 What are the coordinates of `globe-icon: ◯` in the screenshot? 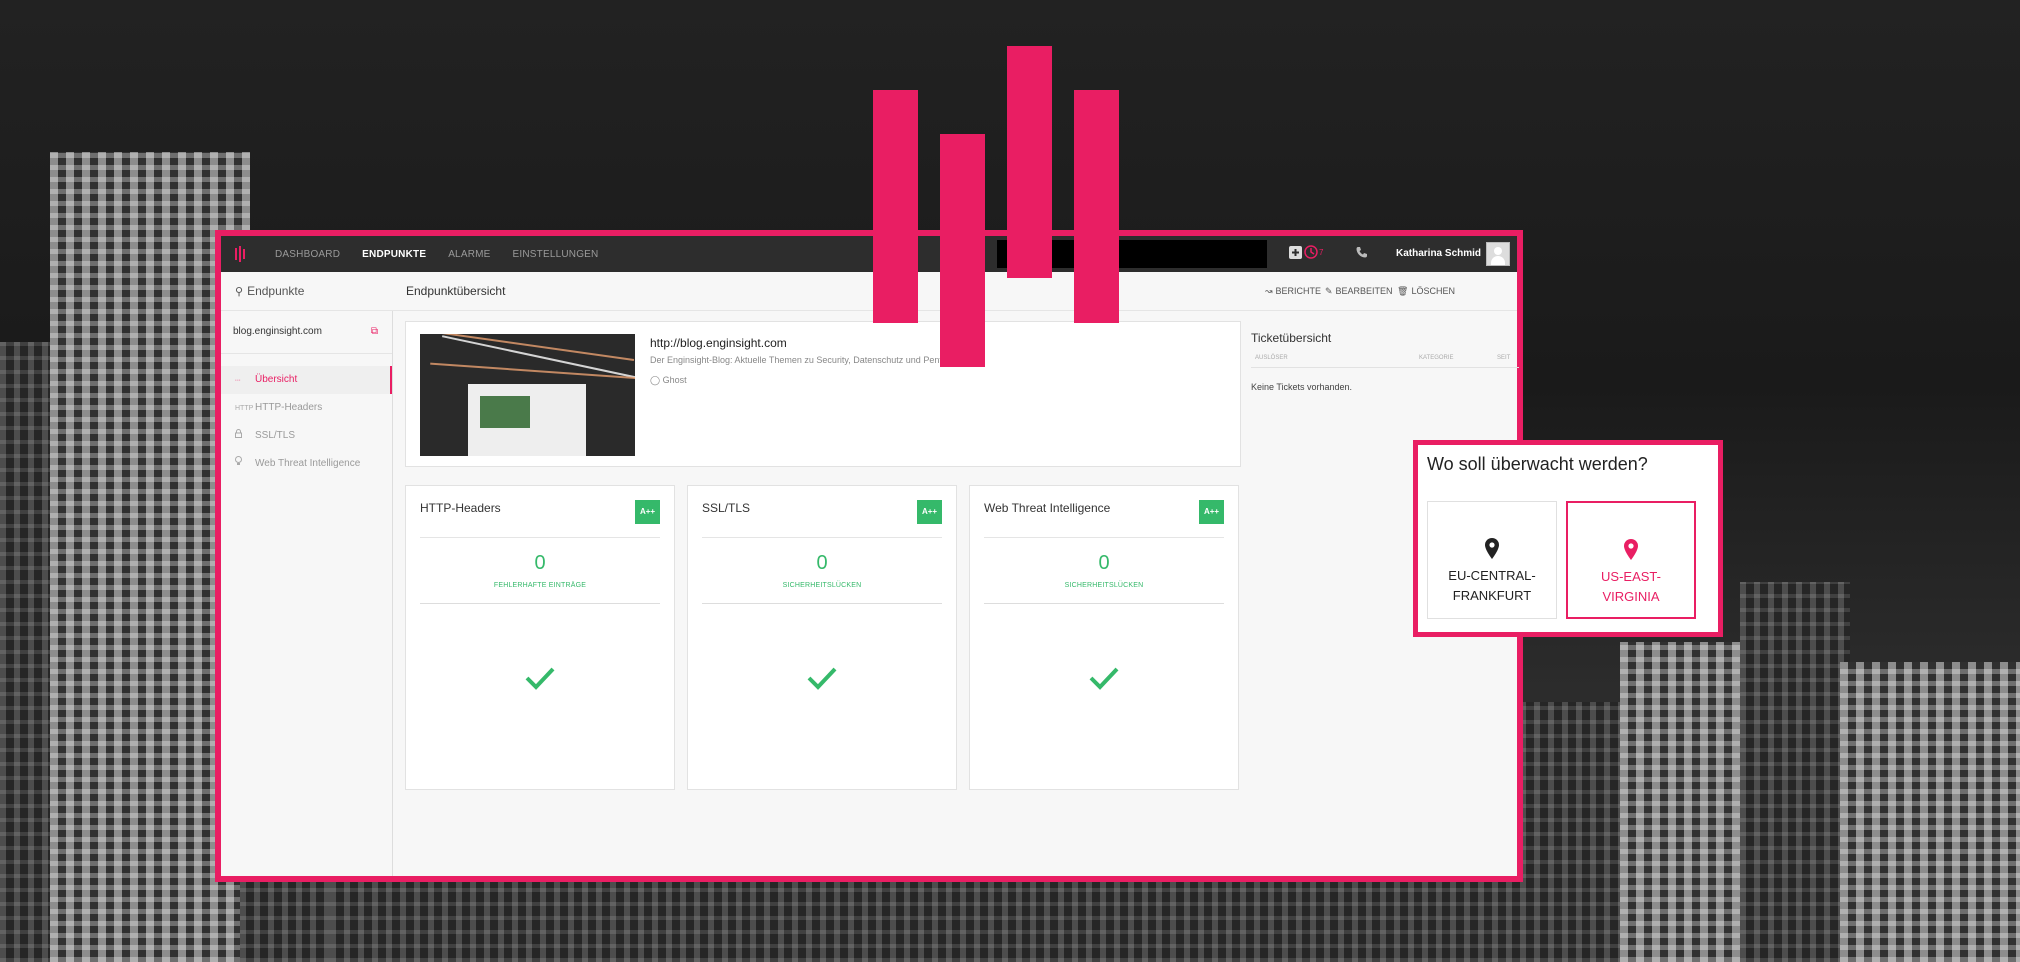 It's located at (656, 380).